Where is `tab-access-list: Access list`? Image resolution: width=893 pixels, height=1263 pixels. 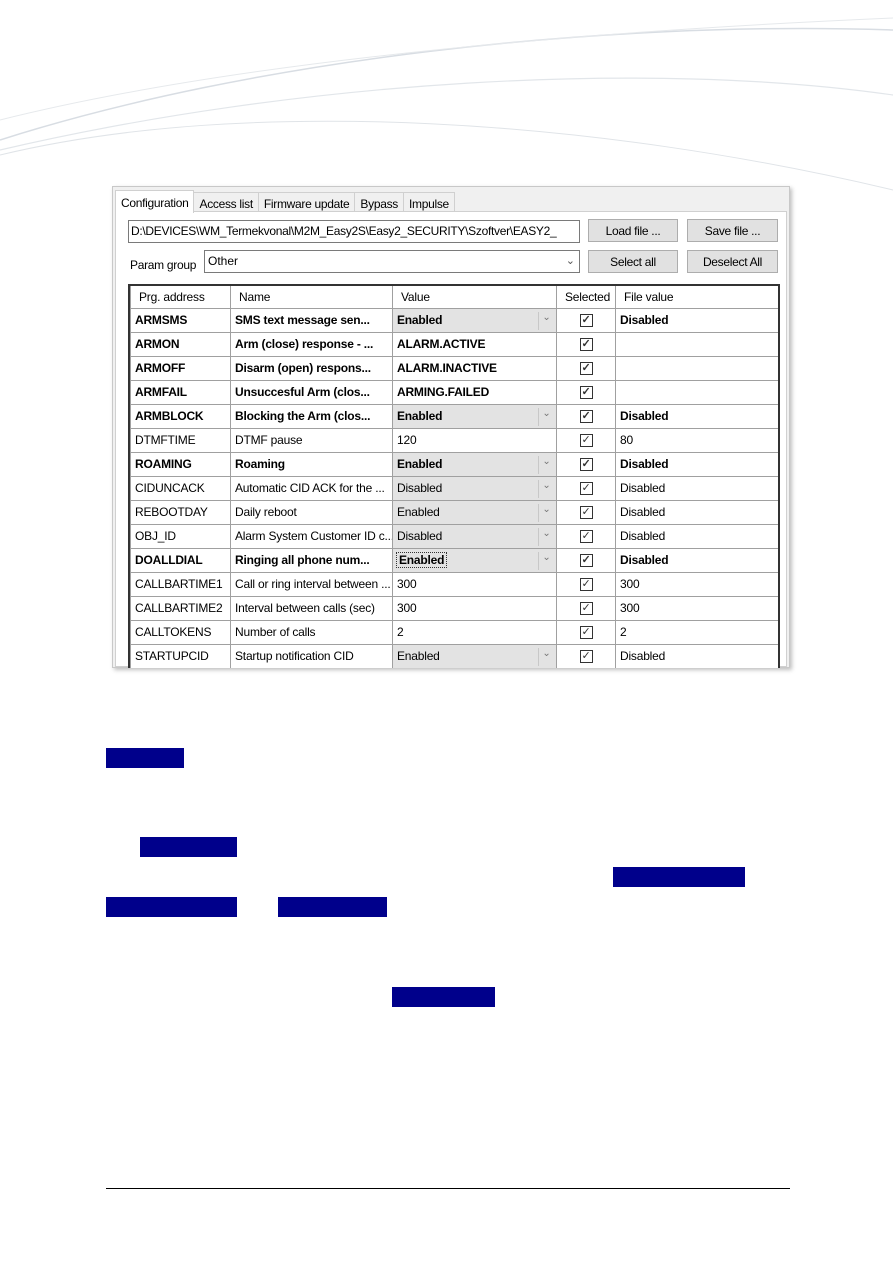
tab-access-list: Access list is located at coordinates (226, 202).